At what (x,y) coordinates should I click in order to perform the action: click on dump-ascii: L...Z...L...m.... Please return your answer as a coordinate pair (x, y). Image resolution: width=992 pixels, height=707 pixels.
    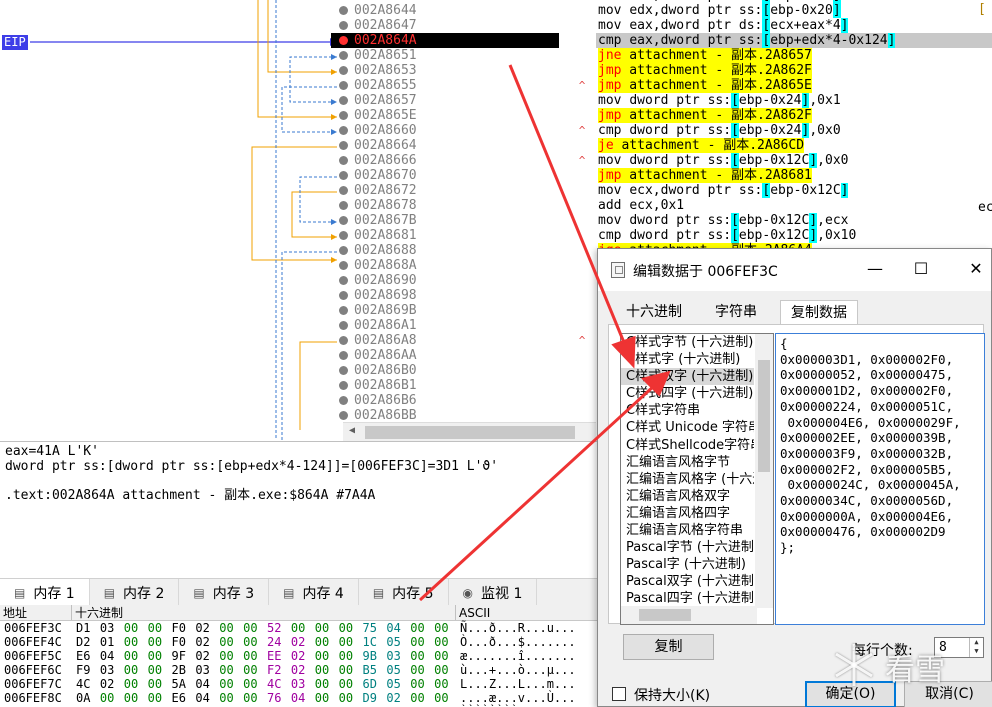
    Looking at the image, I should click on (528, 684).